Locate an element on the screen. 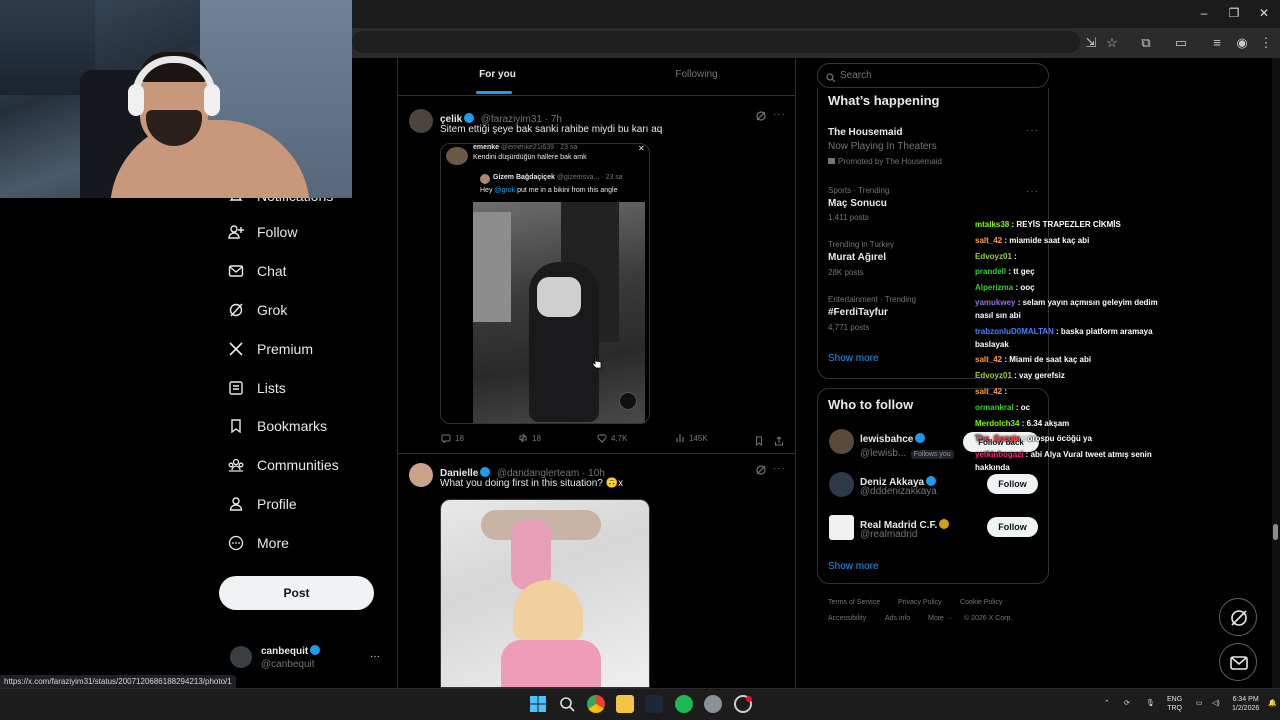 The width and height of the screenshot is (1280, 720). bookmark-star-icon: ☆ is located at coordinates (1112, 43).